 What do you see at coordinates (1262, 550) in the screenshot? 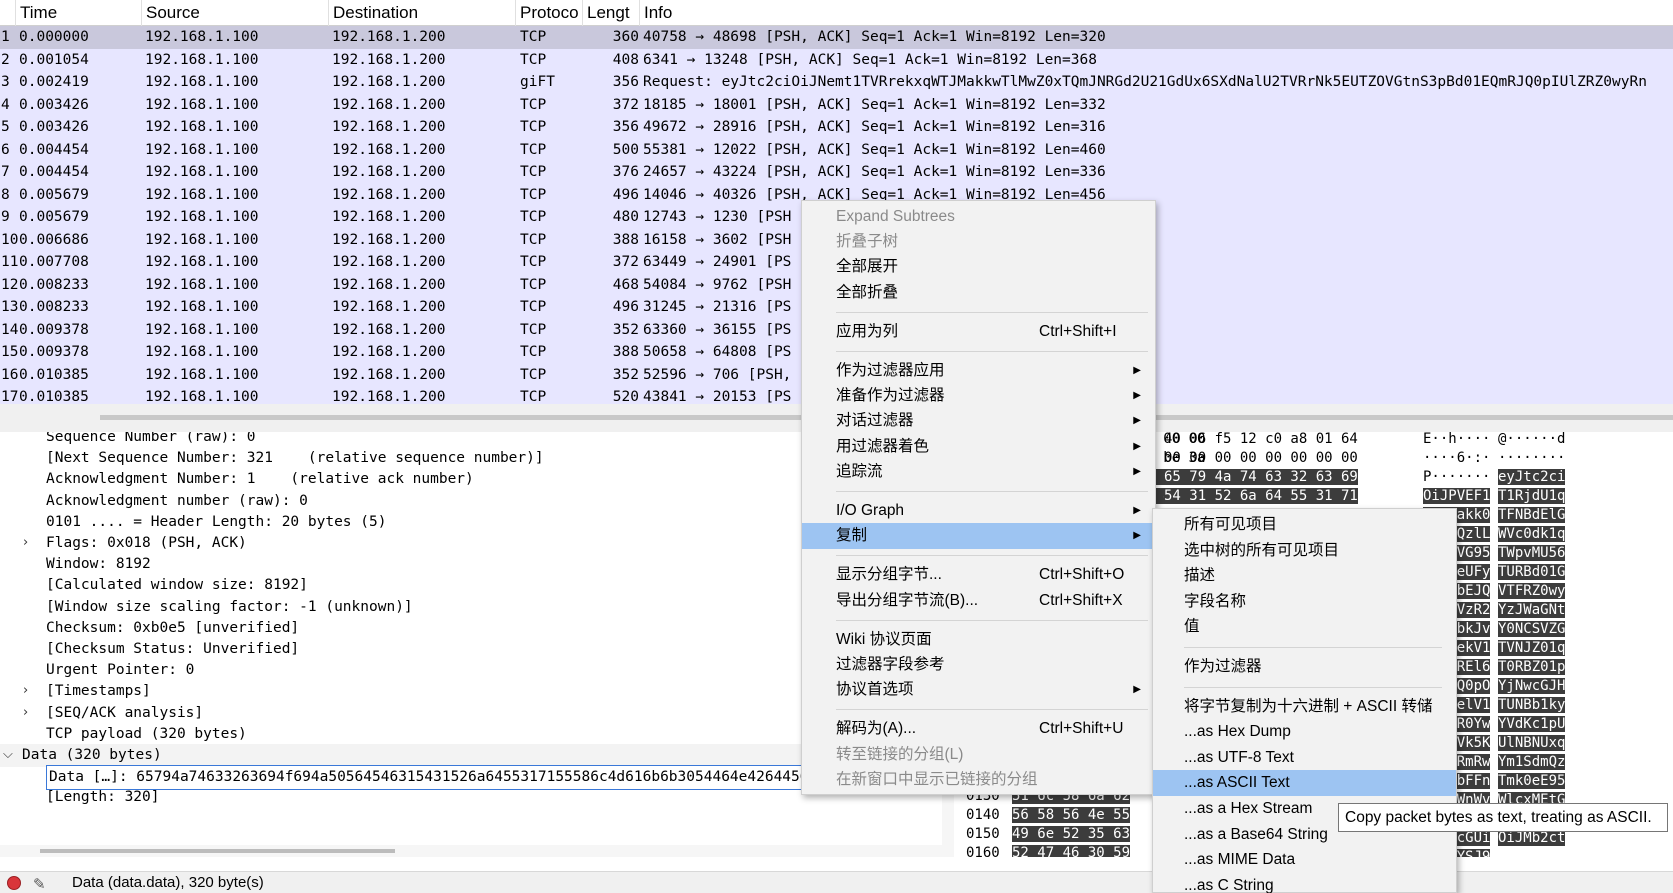
I see `menu-item-label: 选中树的所有可见项目` at bounding box center [1262, 550].